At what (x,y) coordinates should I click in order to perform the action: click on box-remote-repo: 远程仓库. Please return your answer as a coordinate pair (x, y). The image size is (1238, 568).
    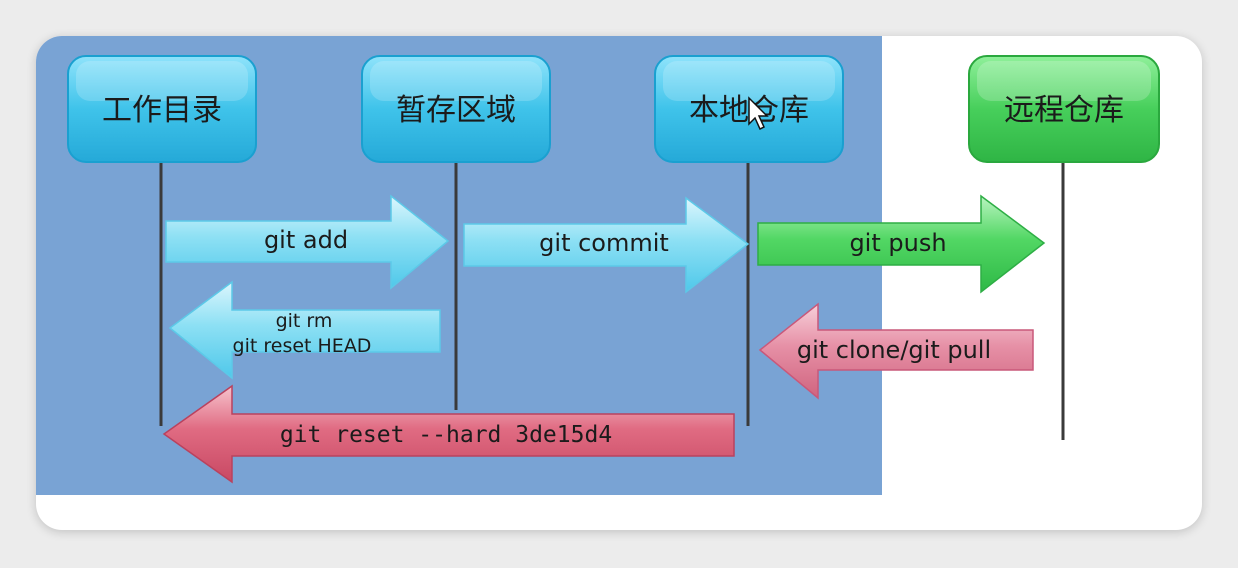
    Looking at the image, I should click on (1064, 109).